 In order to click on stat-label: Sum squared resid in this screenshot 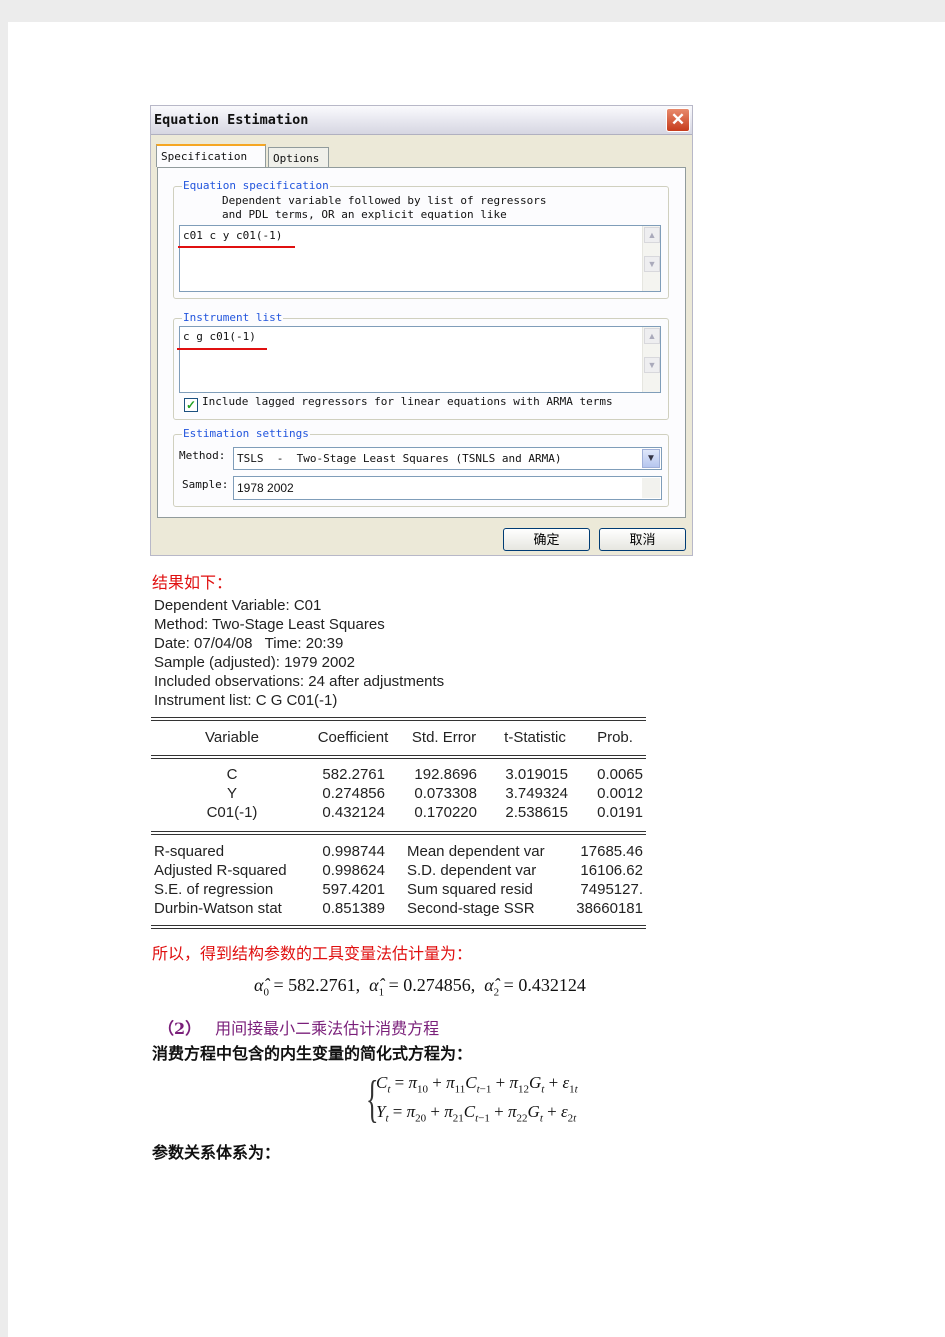, I will do `click(470, 889)`.